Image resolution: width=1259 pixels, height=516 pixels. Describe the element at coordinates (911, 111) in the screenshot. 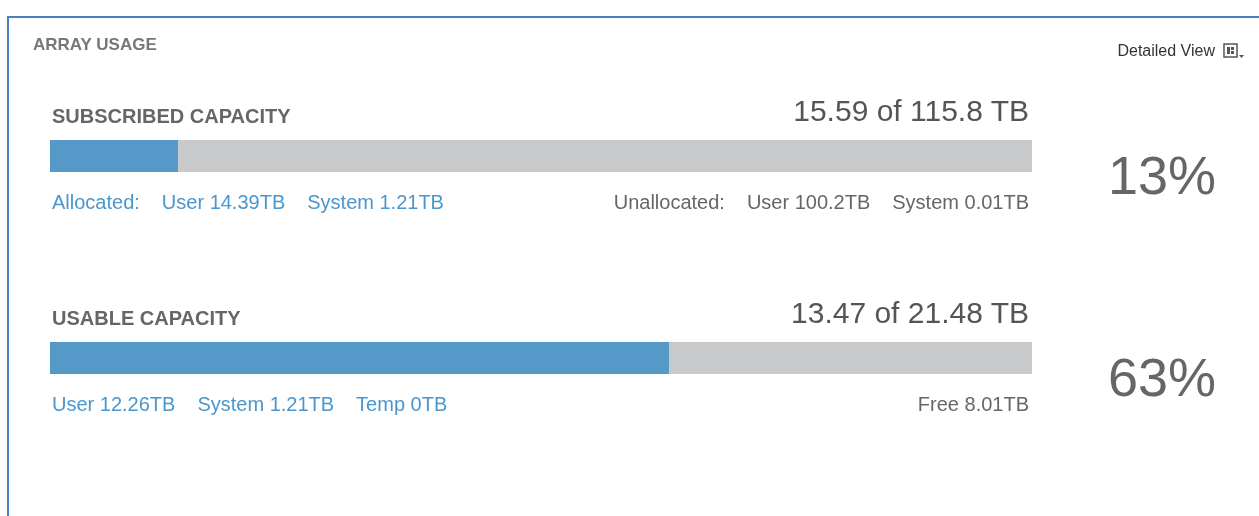

I see `capacity-total: 15.59 of 115.8 TB` at that location.